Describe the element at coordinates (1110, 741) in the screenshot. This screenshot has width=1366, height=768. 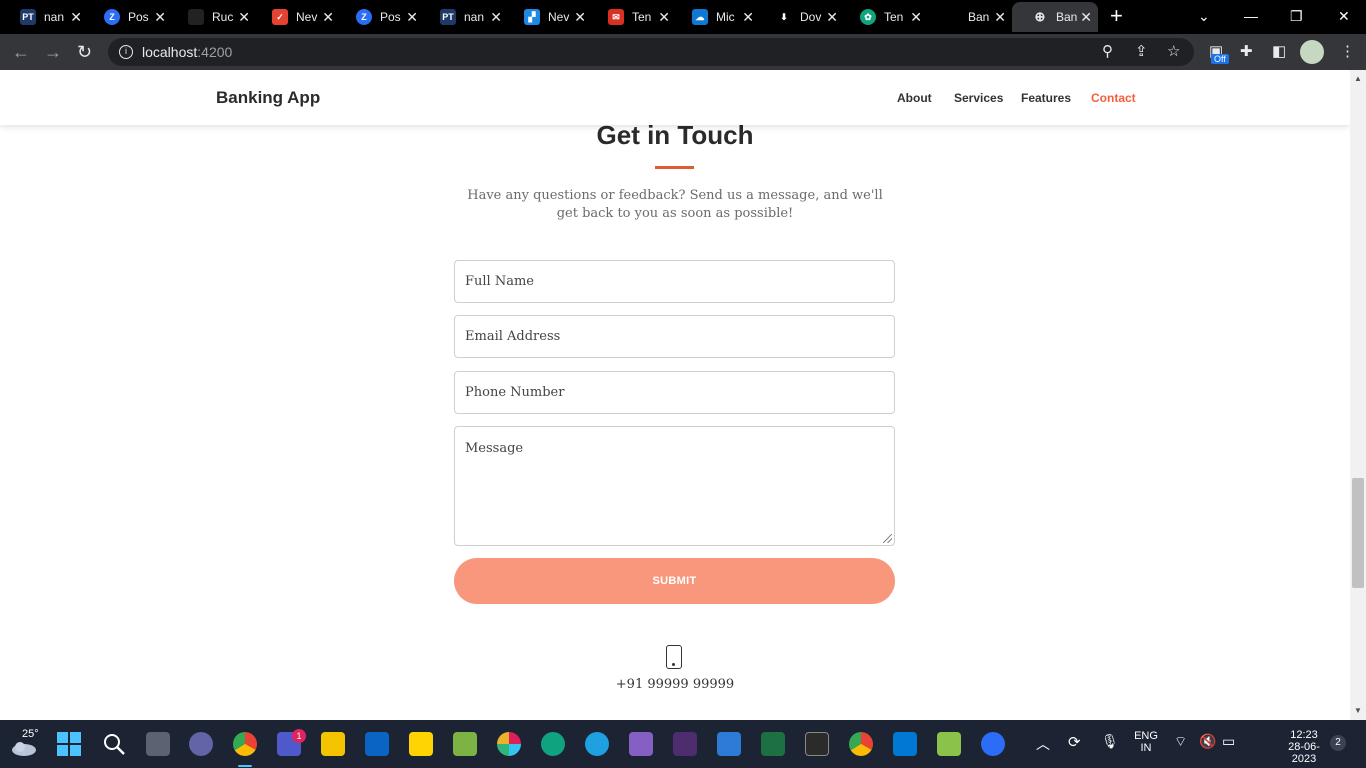
I see `microphone-icon: 🎙` at that location.